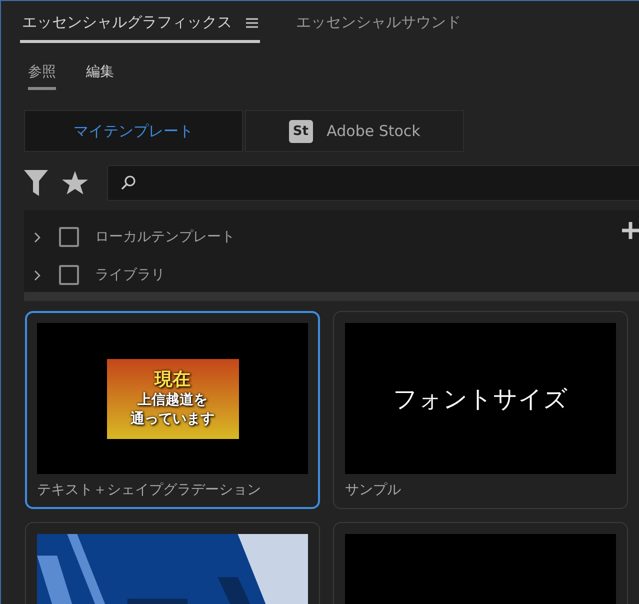 The width and height of the screenshot is (639, 604). What do you see at coordinates (173, 400) in the screenshot?
I see `preview-text: 上信越道を` at bounding box center [173, 400].